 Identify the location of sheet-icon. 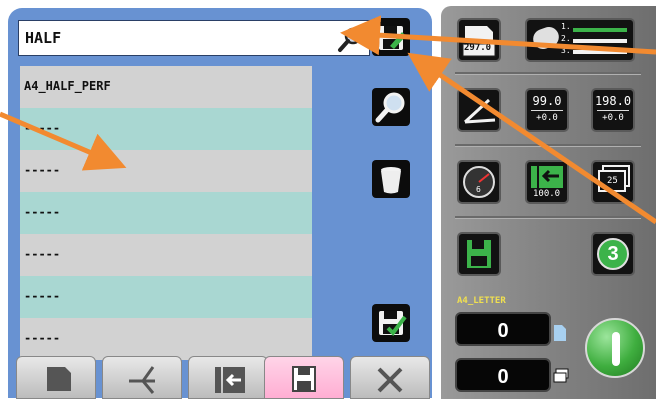
(560, 333).